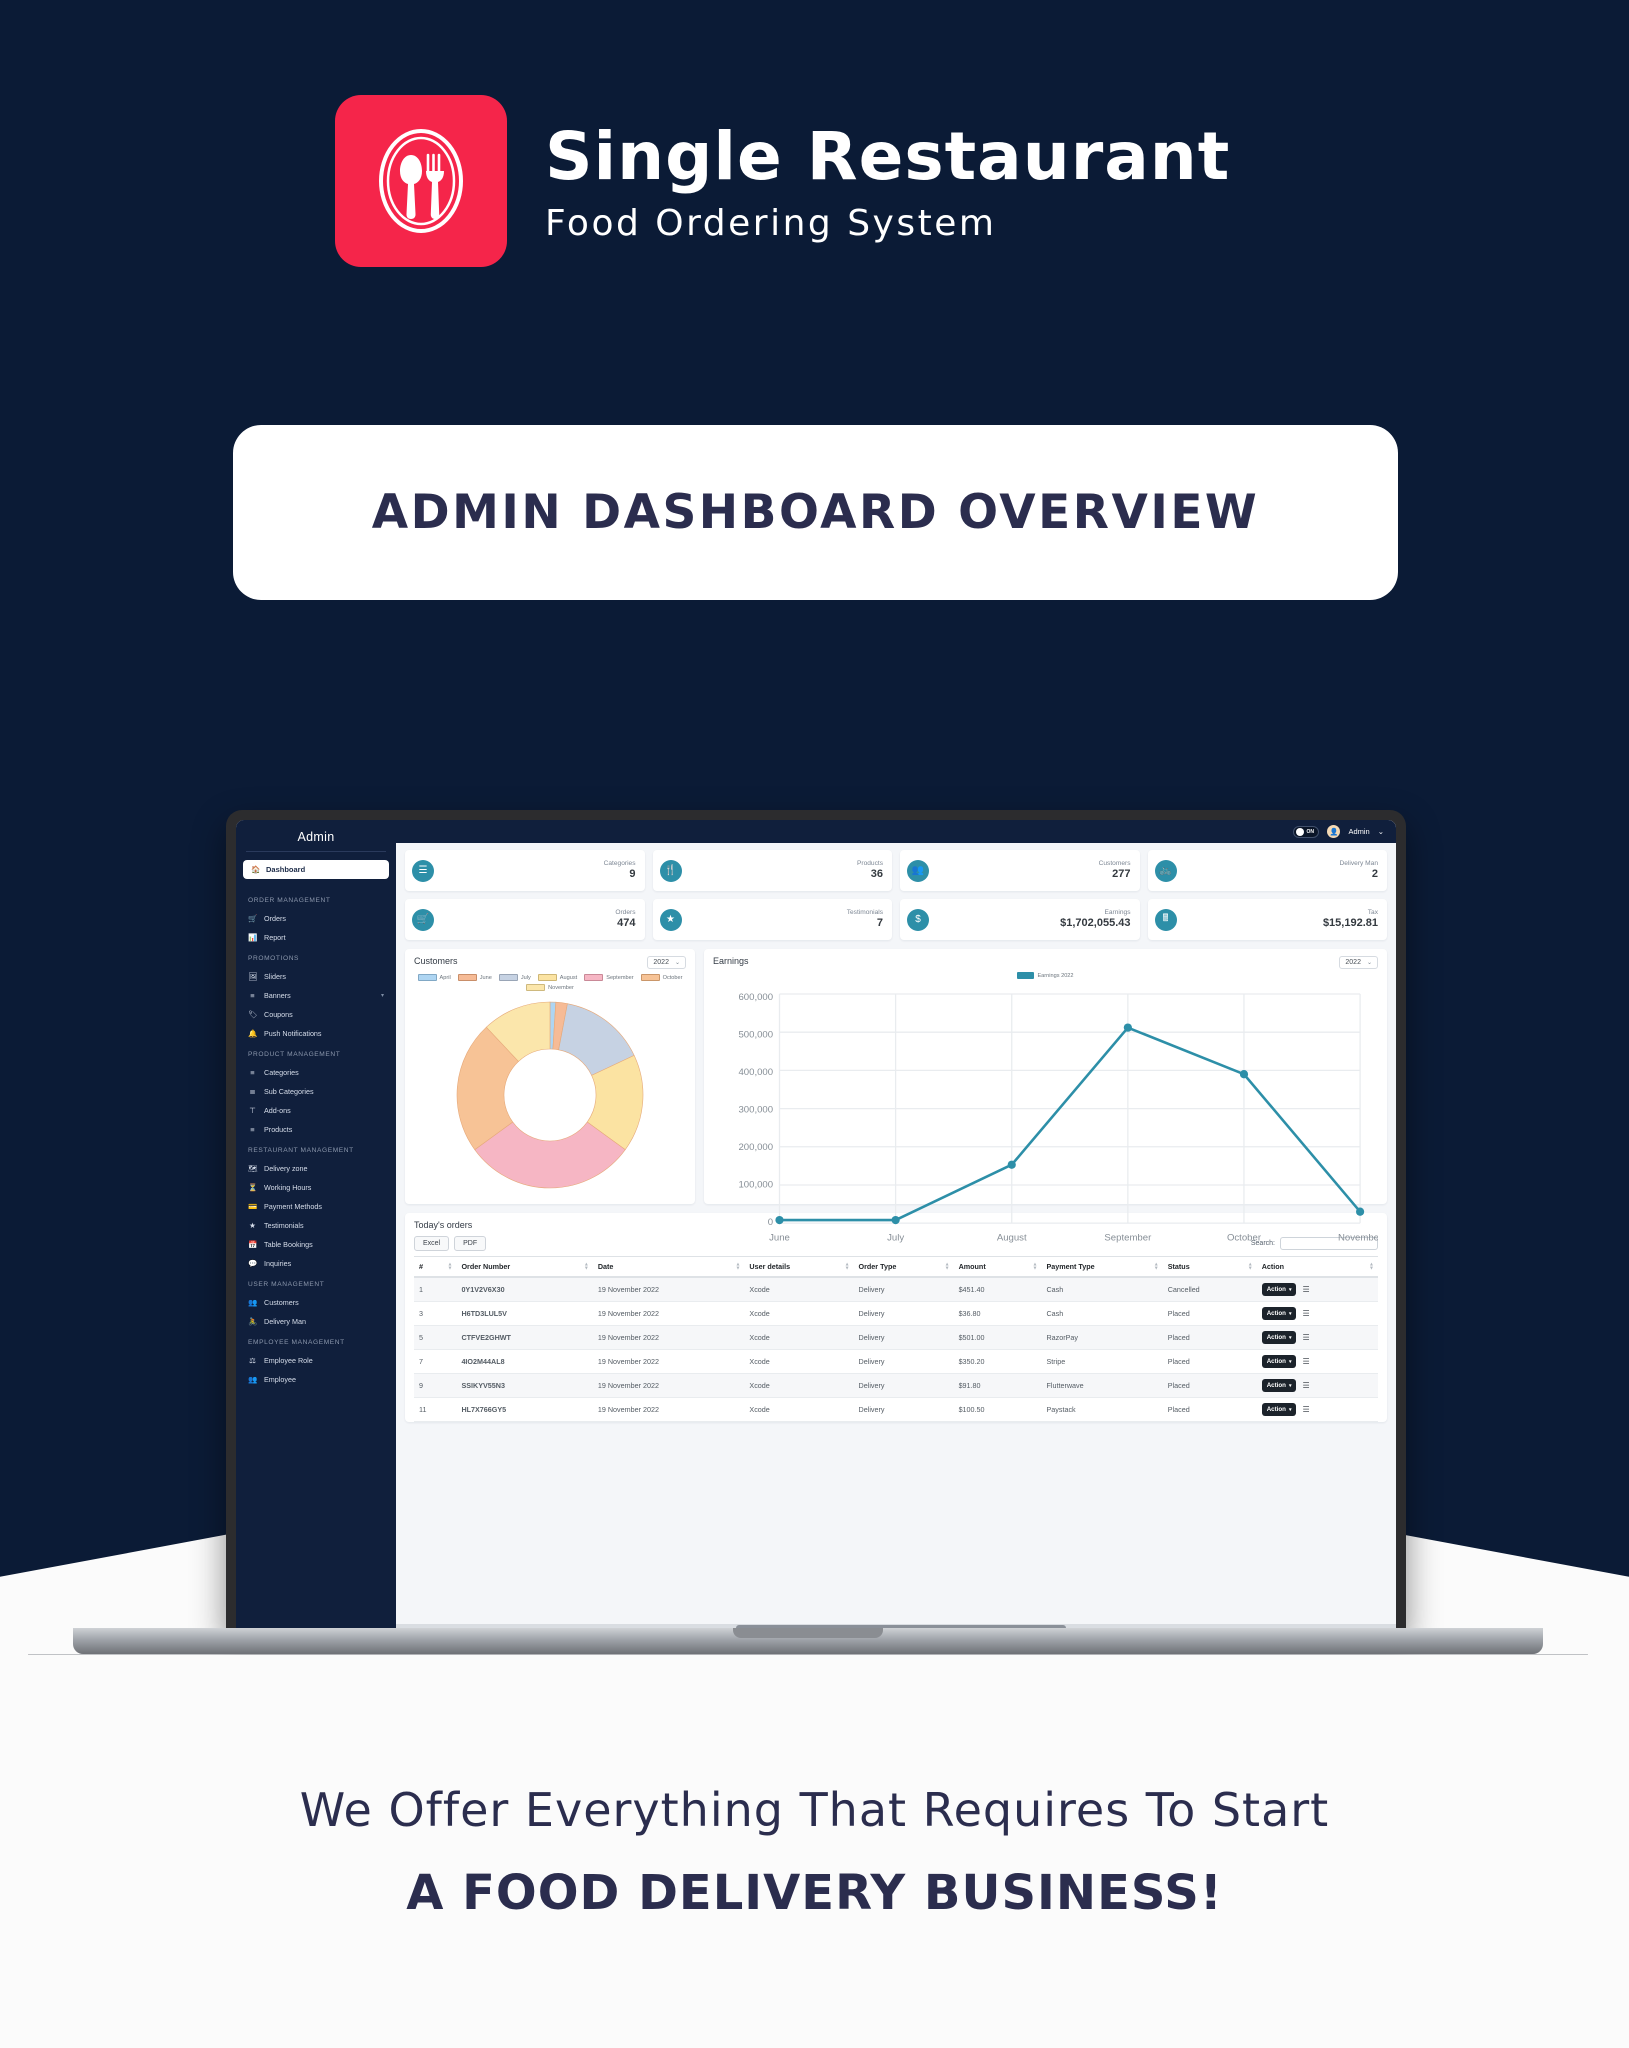 The image size is (1629, 2048). I want to click on sidebar-item-push-notifications: 🔔 Push Notifications, so click(316, 1033).